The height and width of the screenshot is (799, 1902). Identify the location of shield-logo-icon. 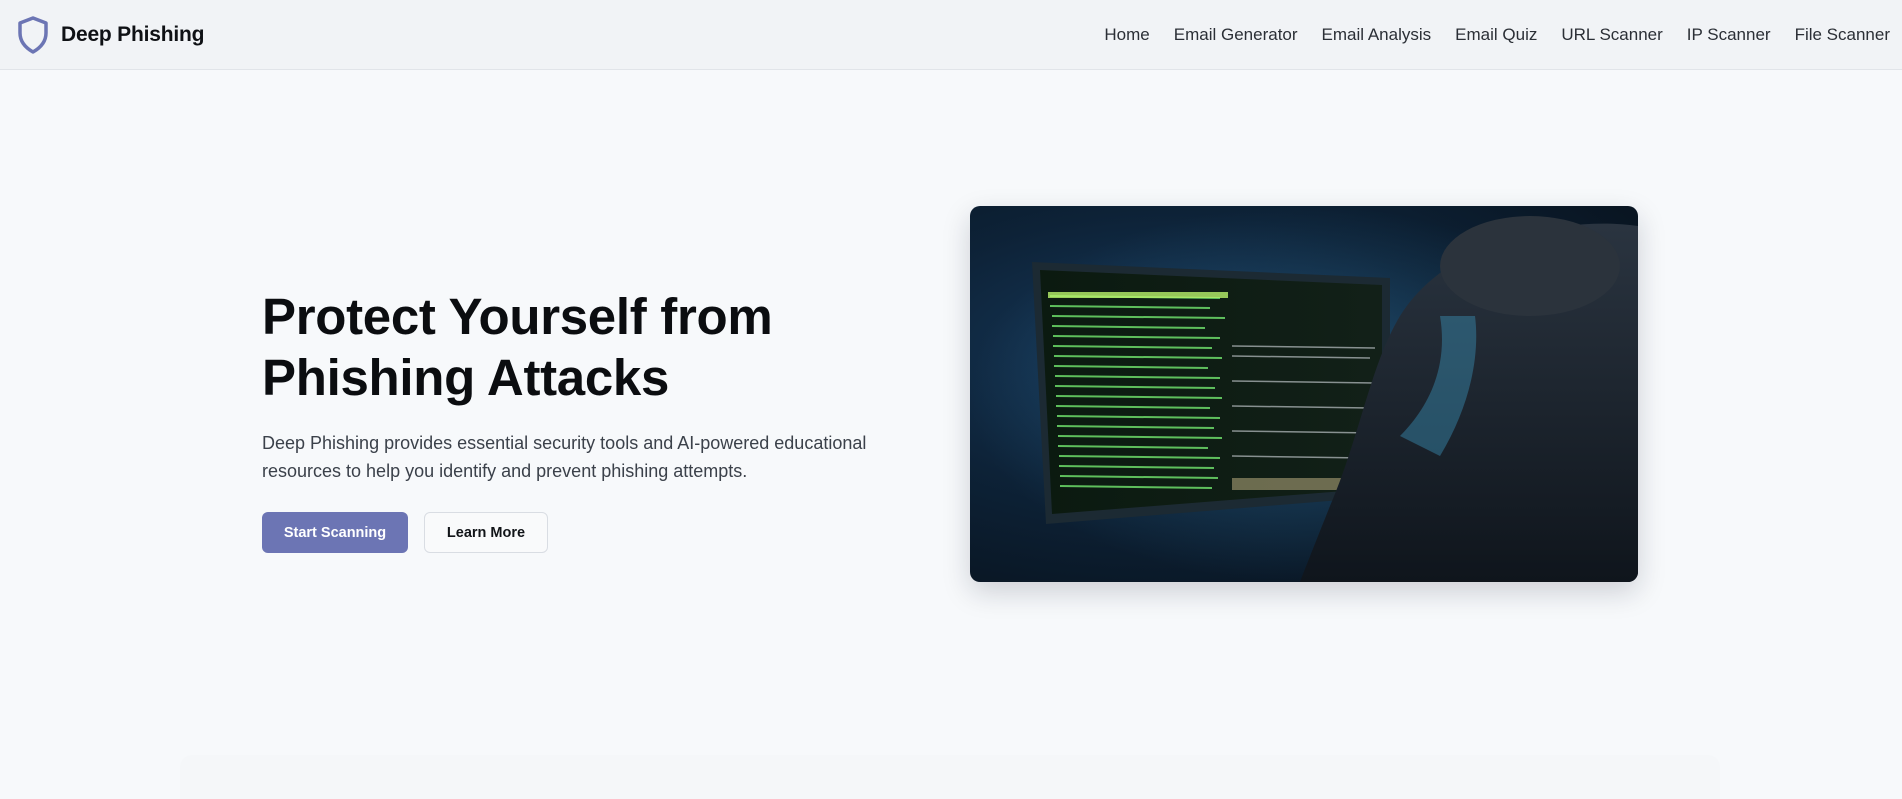
(33, 34).